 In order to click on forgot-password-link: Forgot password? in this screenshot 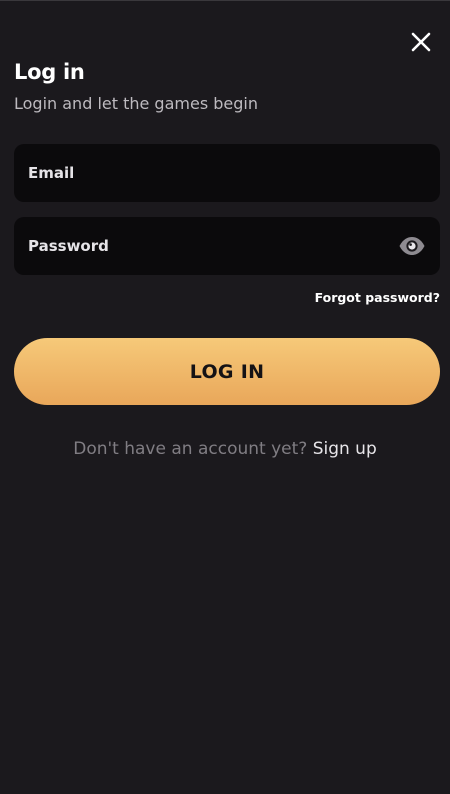, I will do `click(377, 297)`.